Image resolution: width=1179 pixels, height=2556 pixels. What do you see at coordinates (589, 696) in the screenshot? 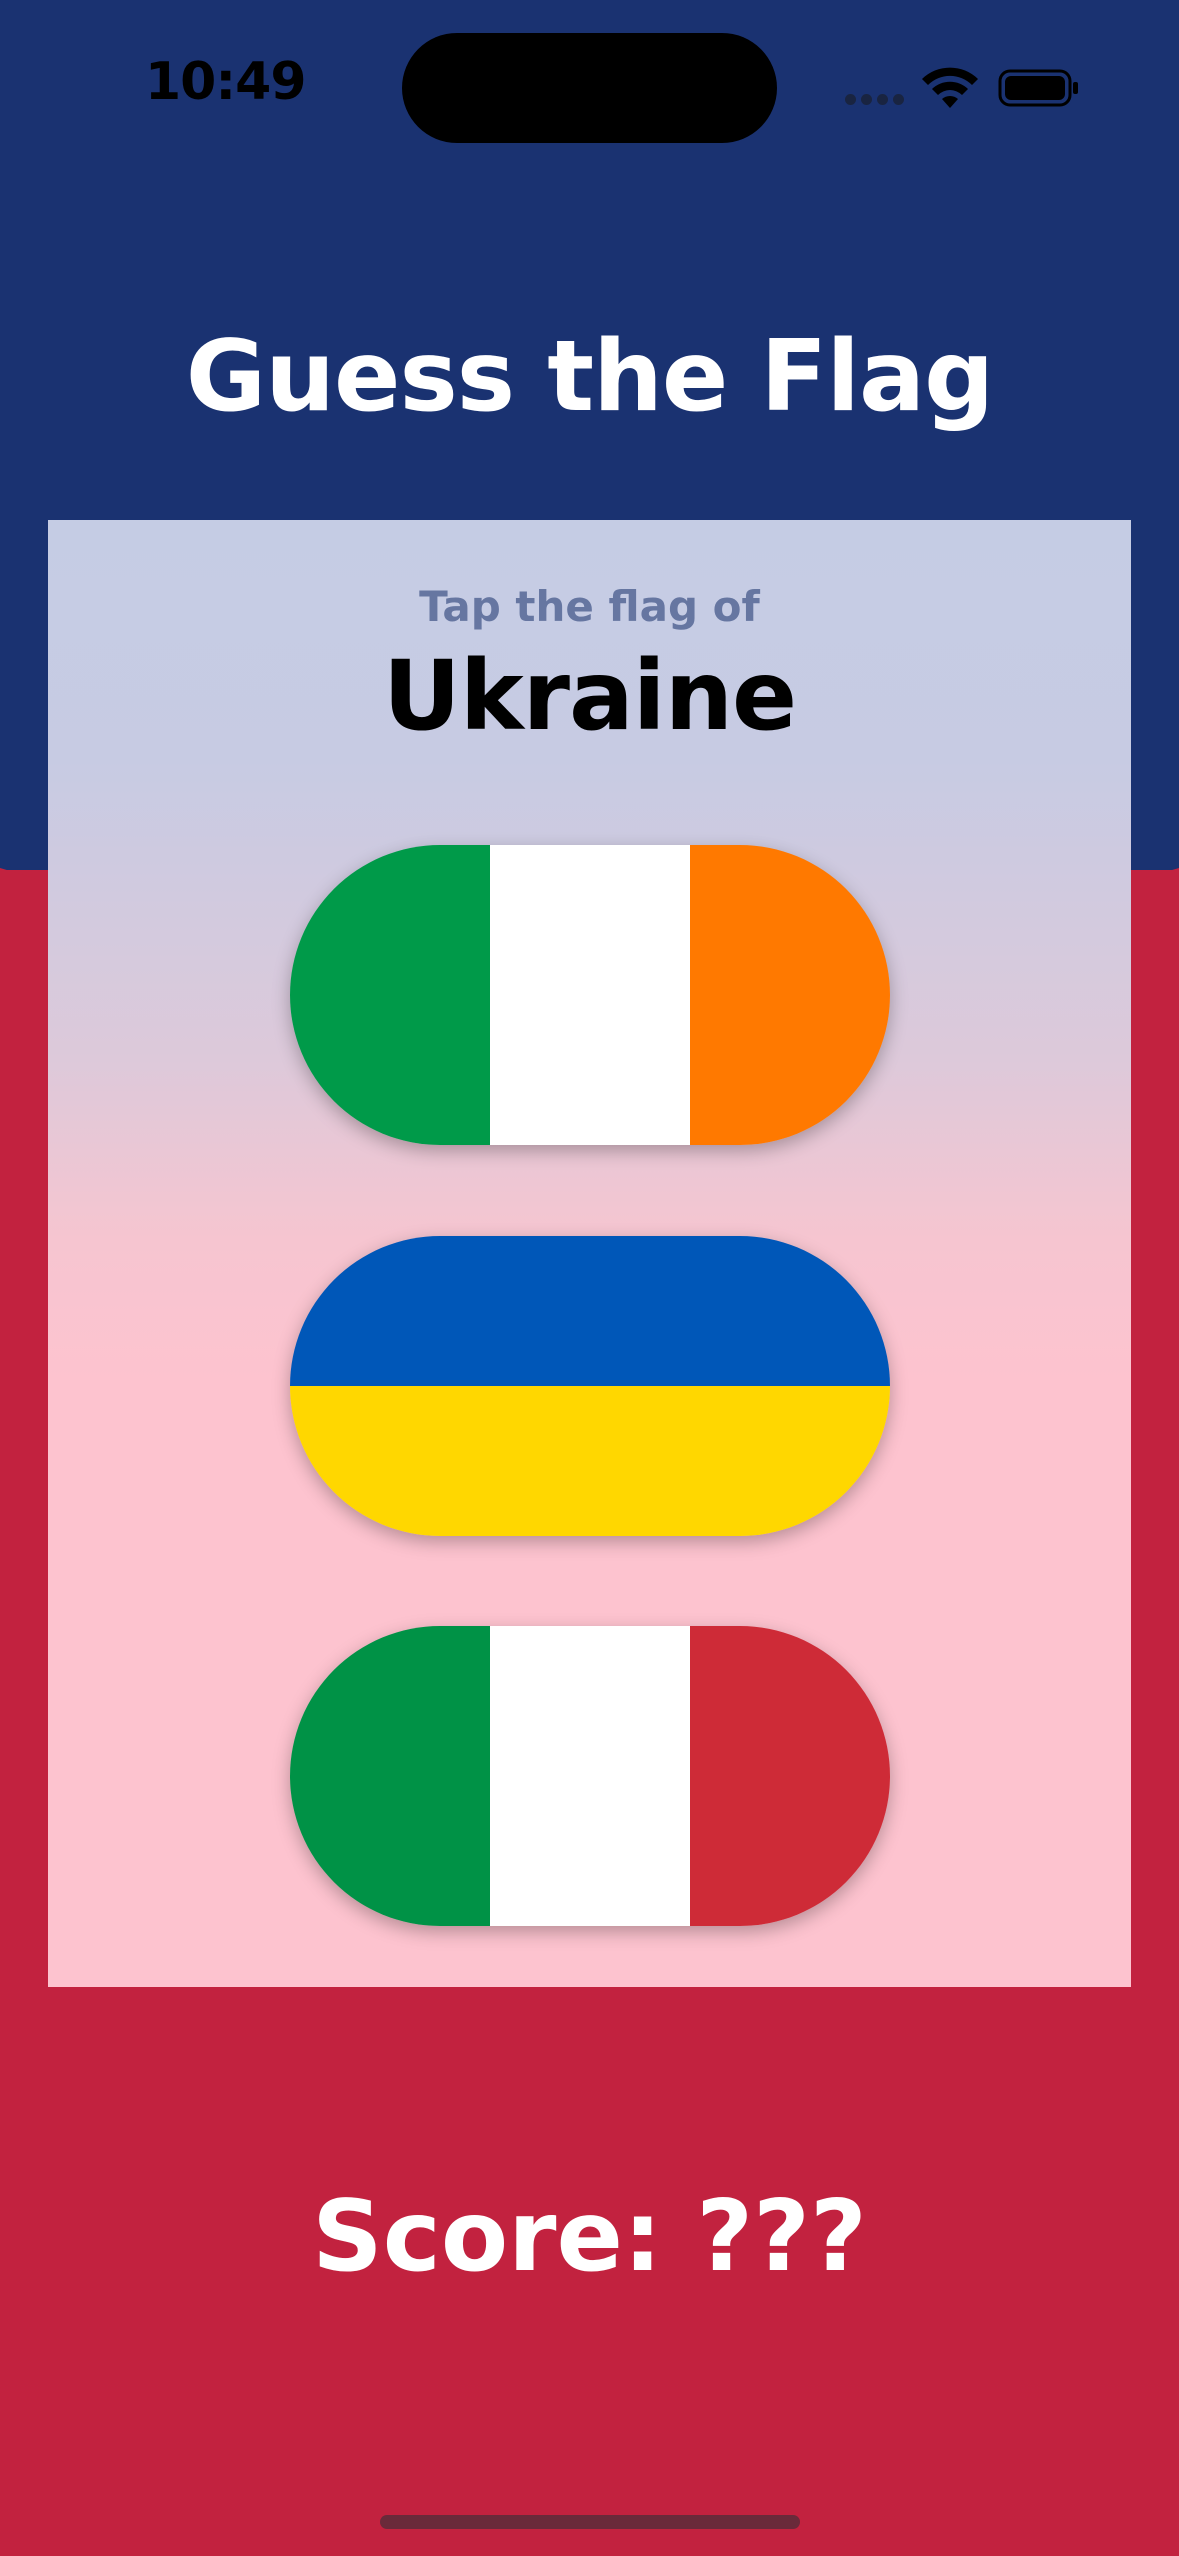
I see `country-name: Ukraine` at bounding box center [589, 696].